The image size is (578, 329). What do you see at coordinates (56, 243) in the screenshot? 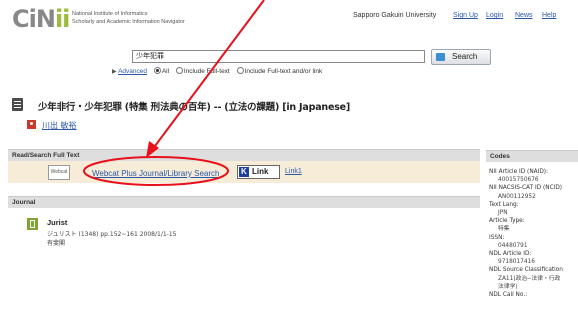
I see `journal-publisher: 有斐閣` at bounding box center [56, 243].